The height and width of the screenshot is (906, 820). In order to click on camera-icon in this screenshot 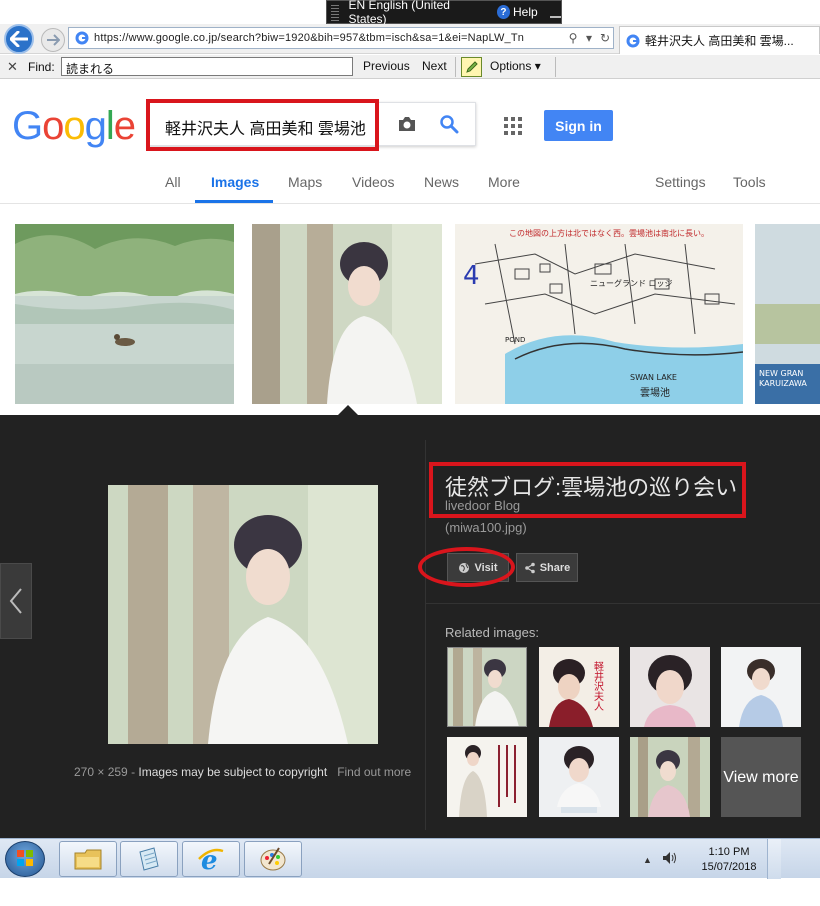, I will do `click(407, 124)`.